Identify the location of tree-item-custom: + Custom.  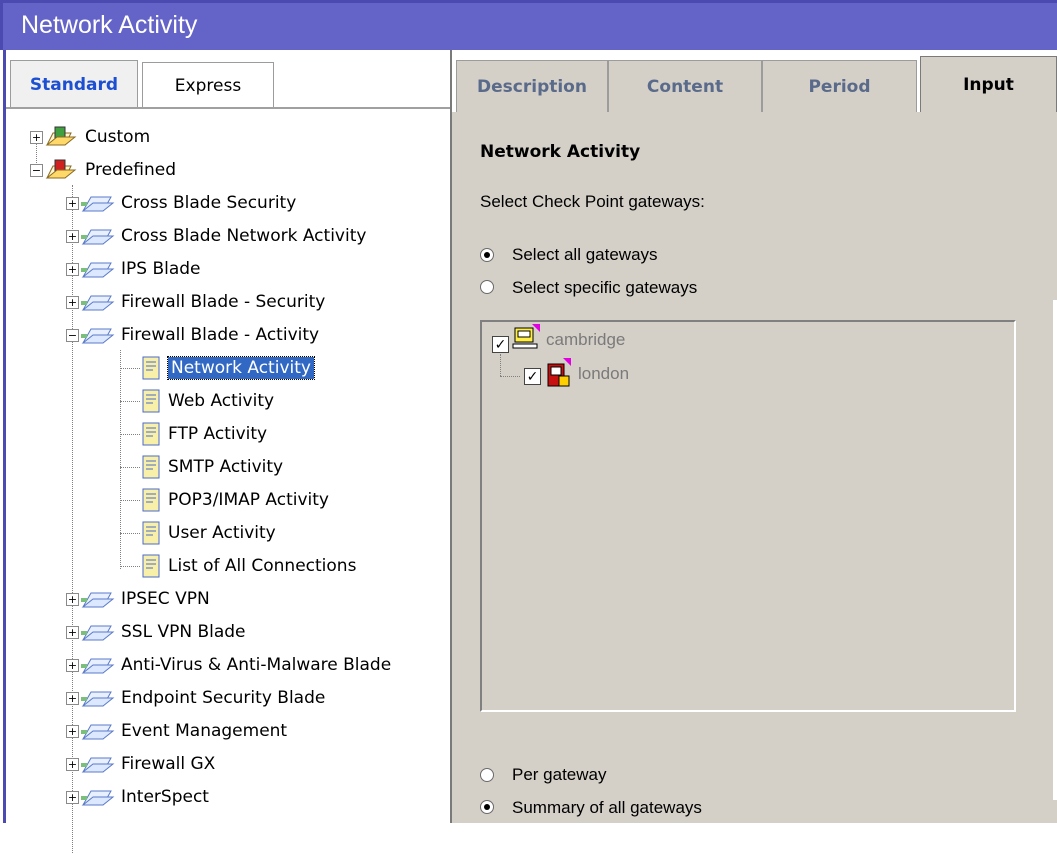
(90, 137).